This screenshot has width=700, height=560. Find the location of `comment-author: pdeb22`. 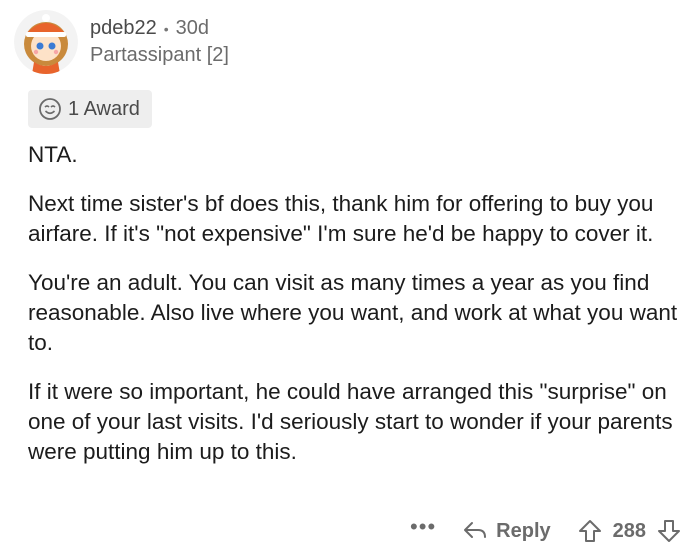

comment-author: pdeb22 is located at coordinates (123, 28).